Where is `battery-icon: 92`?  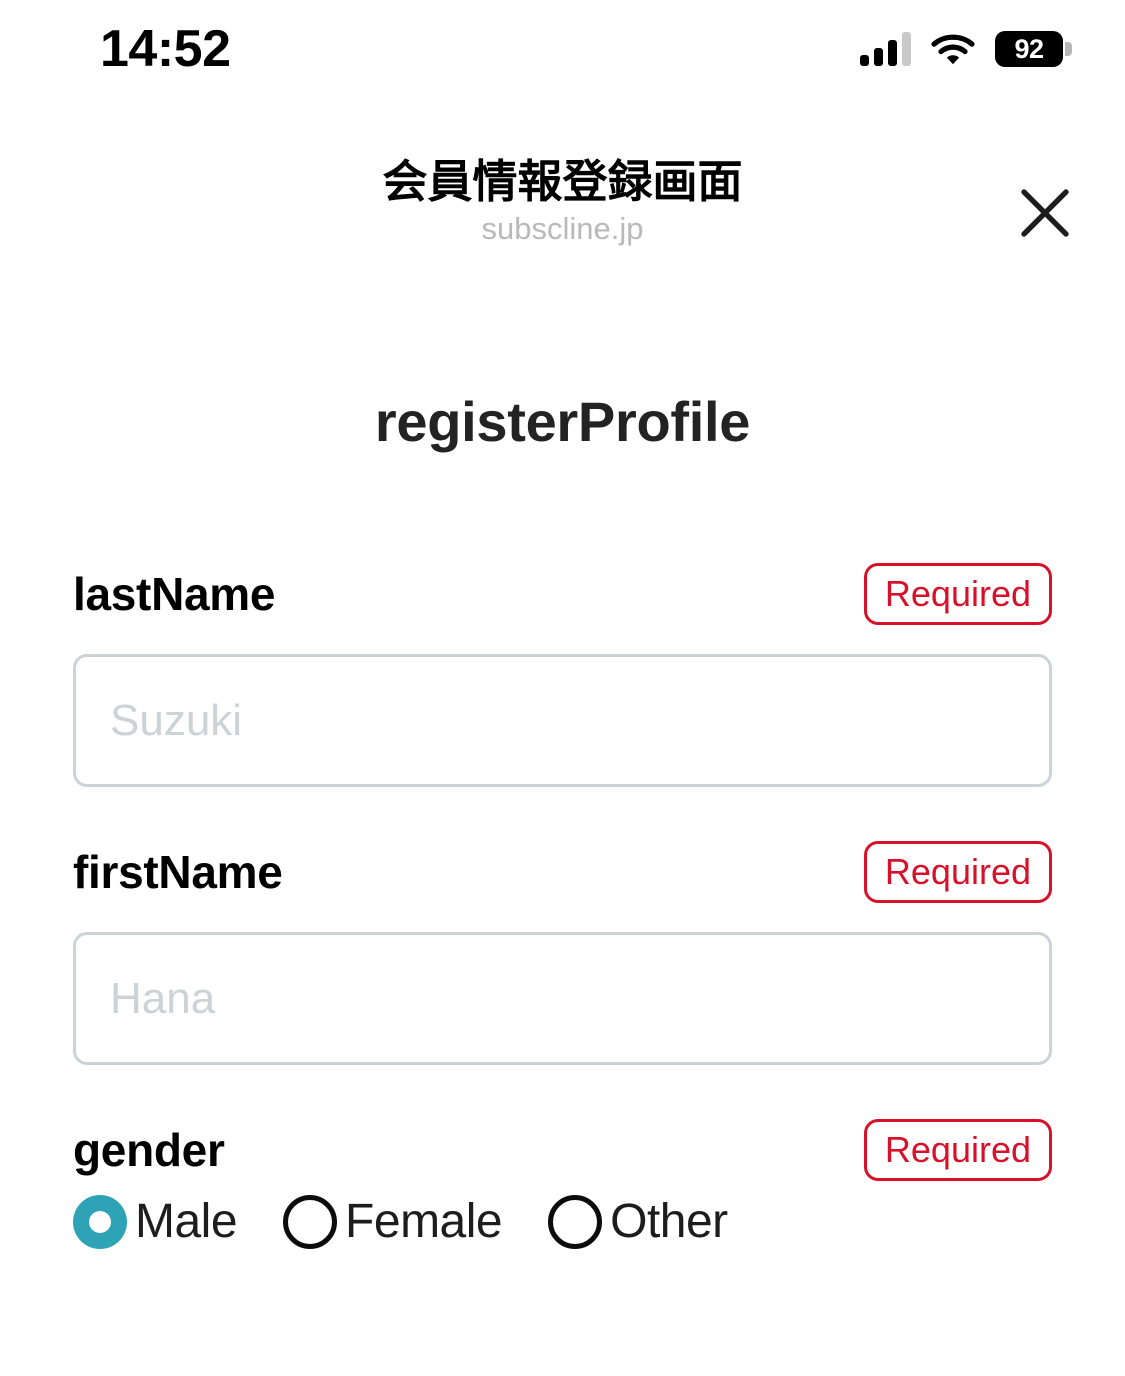
battery-icon: 92 is located at coordinates (1029, 49).